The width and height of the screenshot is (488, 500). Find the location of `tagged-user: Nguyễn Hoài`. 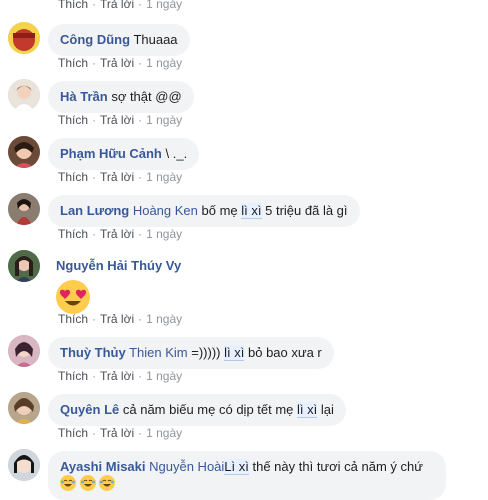

tagged-user: Nguyễn Hoài is located at coordinates (186, 466).